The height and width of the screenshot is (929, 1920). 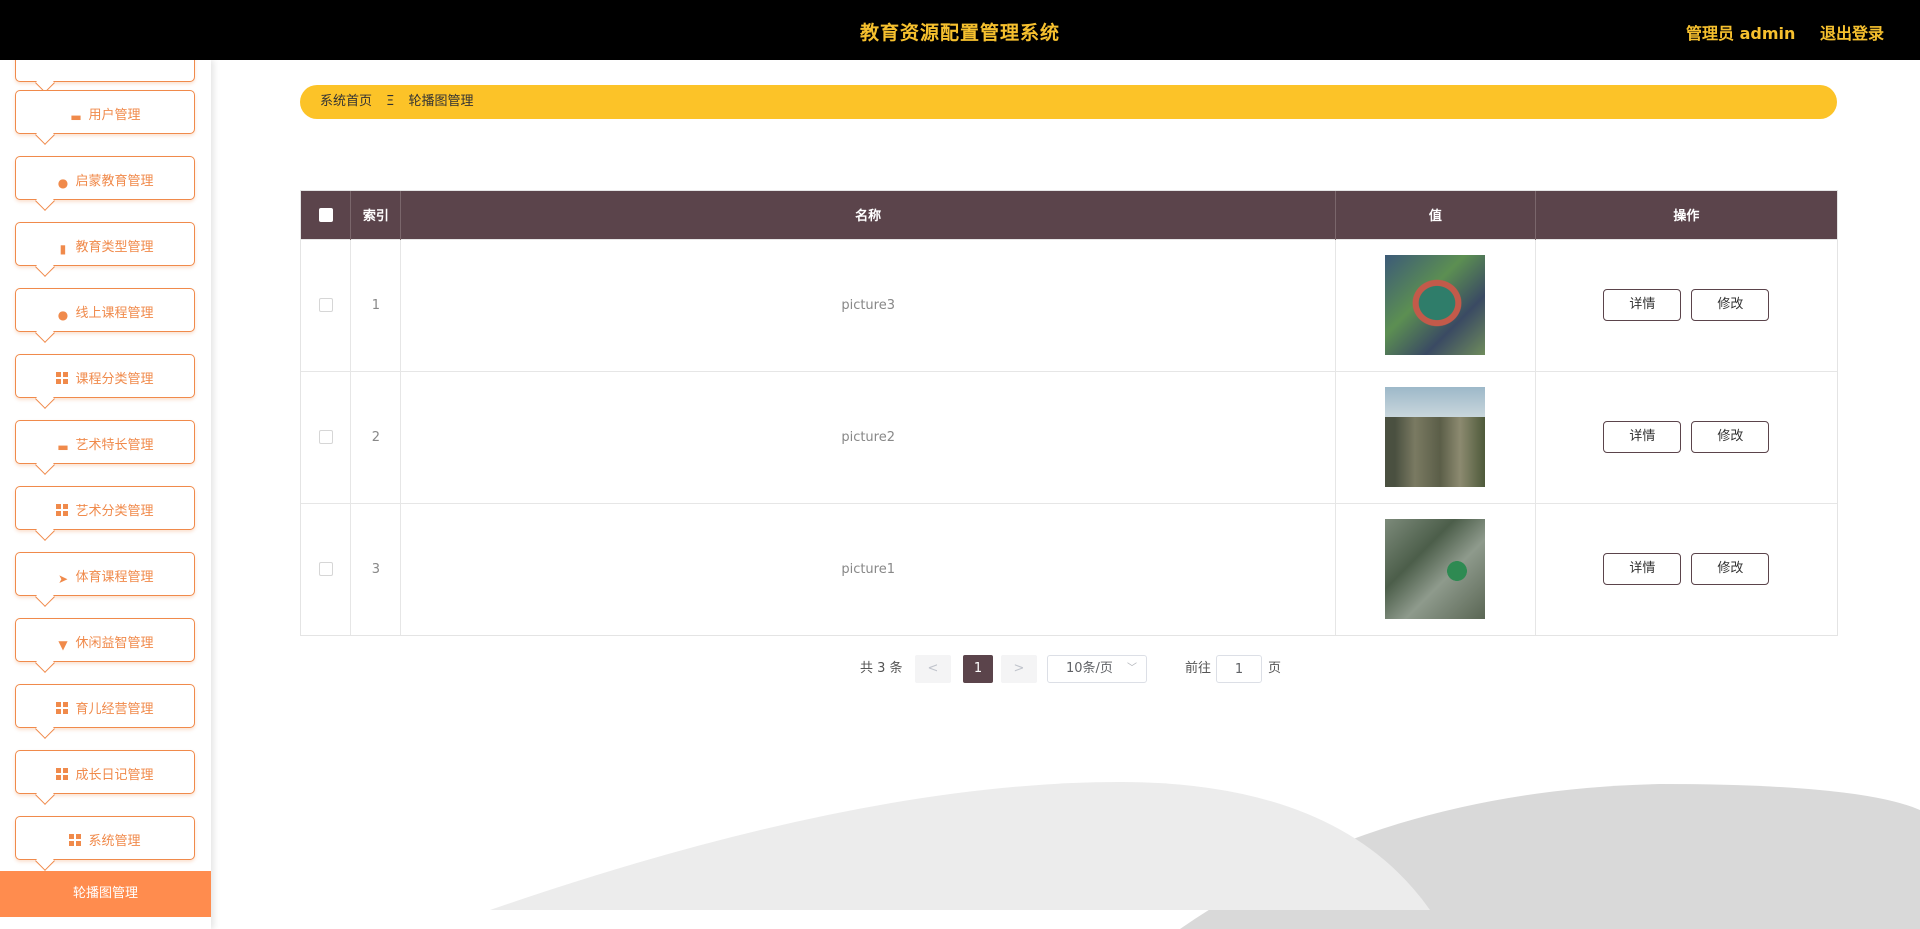 I want to click on breadcrumb: 系统首页 Ξ 轮播图管理, so click(x=1068, y=102).